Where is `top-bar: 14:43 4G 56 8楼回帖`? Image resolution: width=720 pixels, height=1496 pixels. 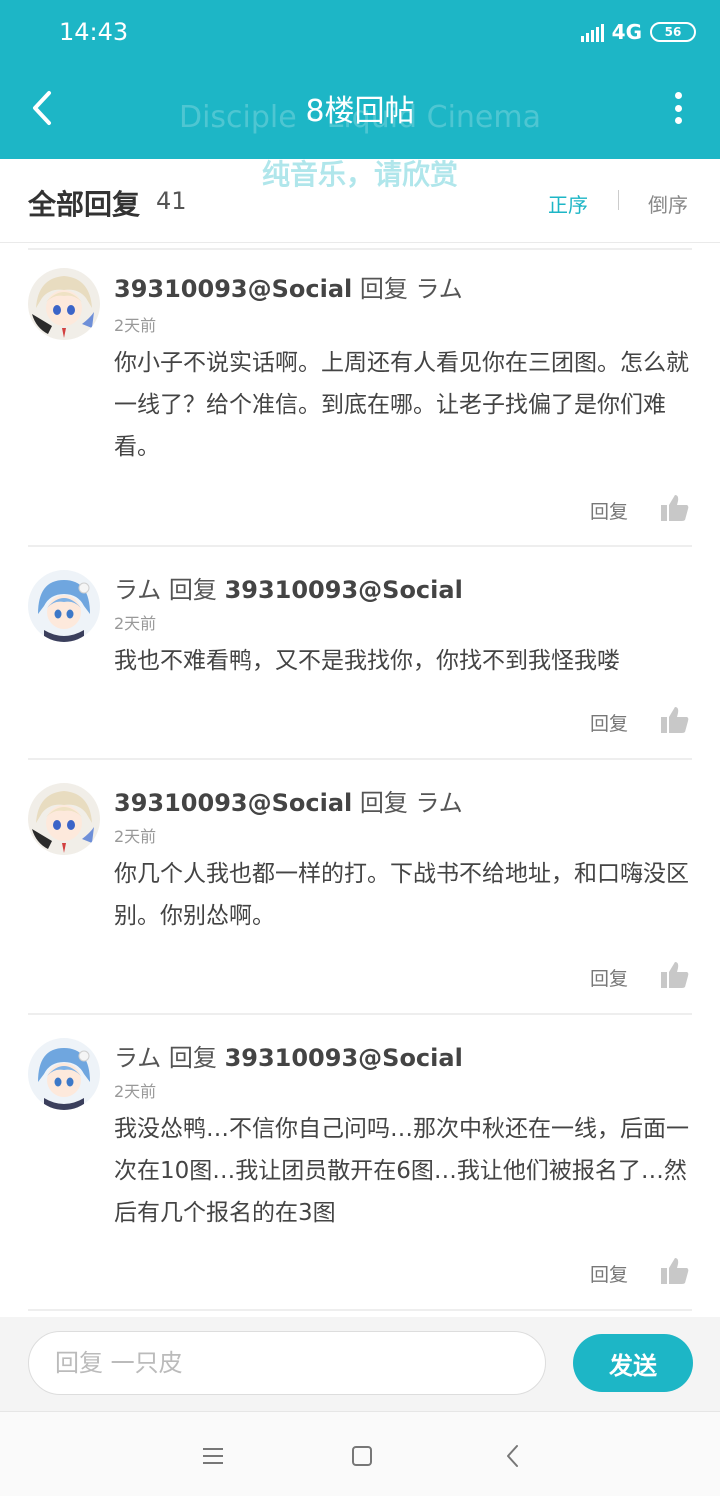
top-bar: 14:43 4G 56 8楼回帖 is located at coordinates (360, 79).